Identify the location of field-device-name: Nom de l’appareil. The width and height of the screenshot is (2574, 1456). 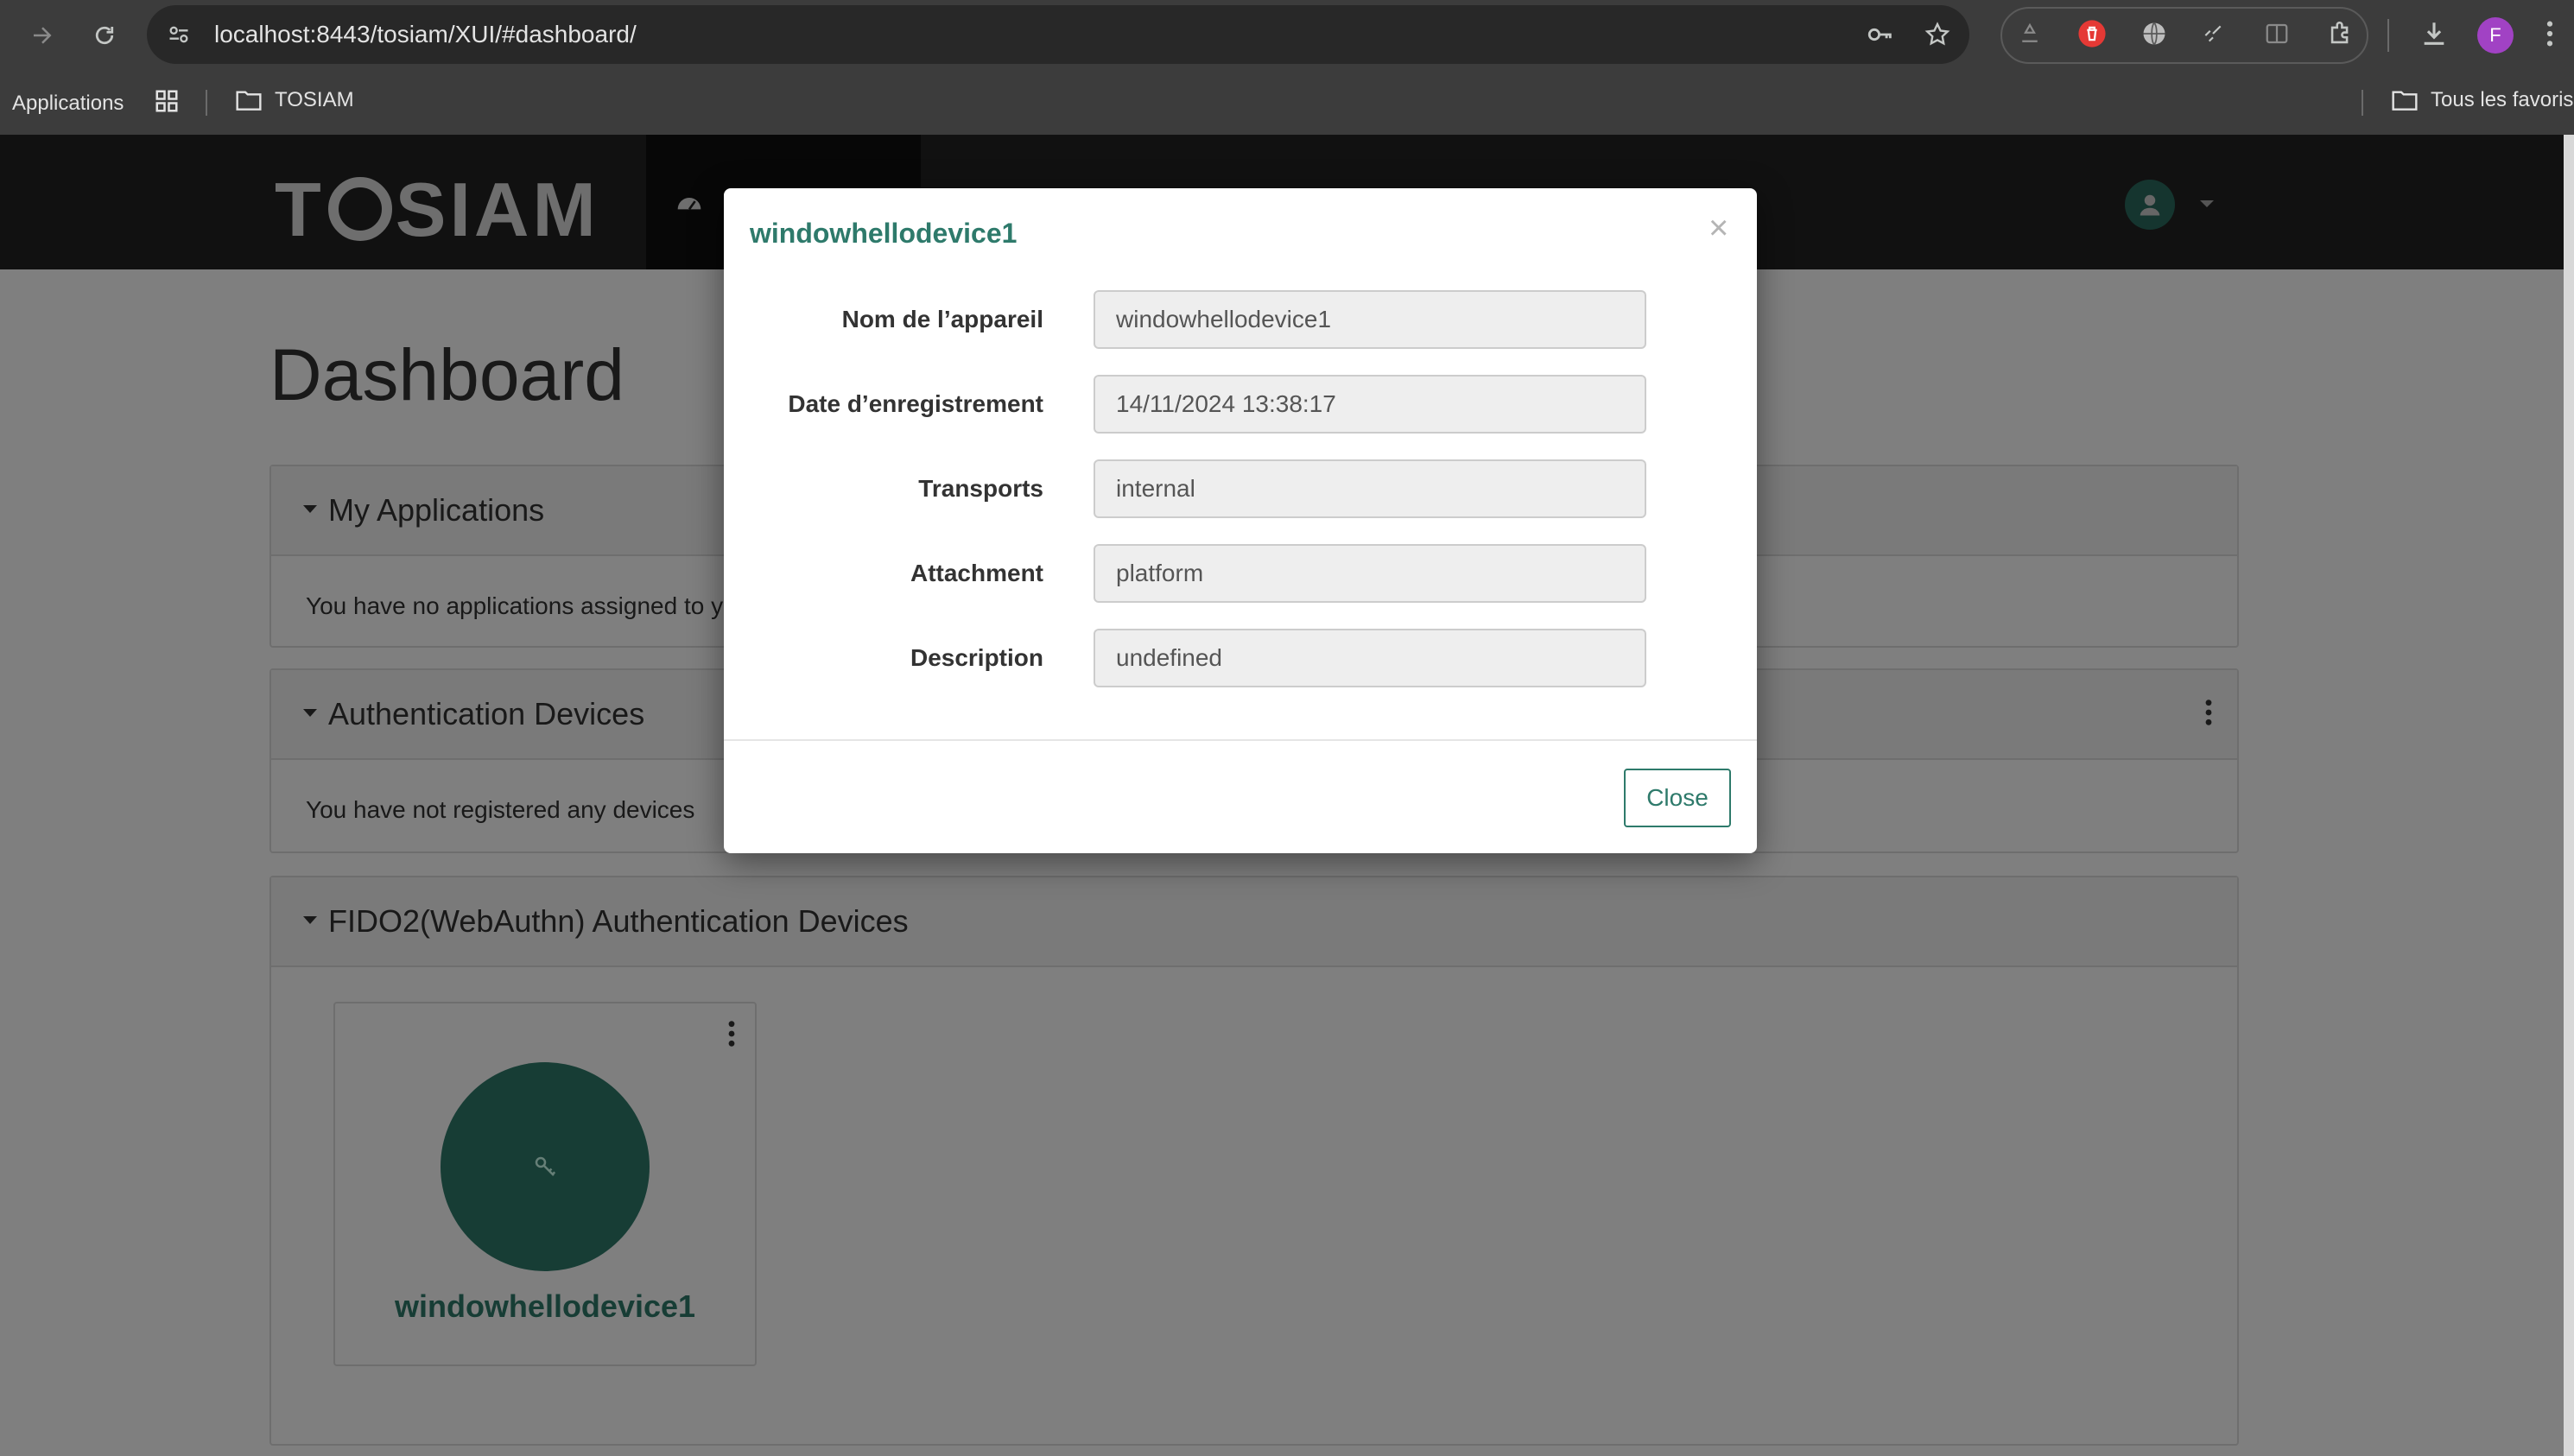
(1240, 320).